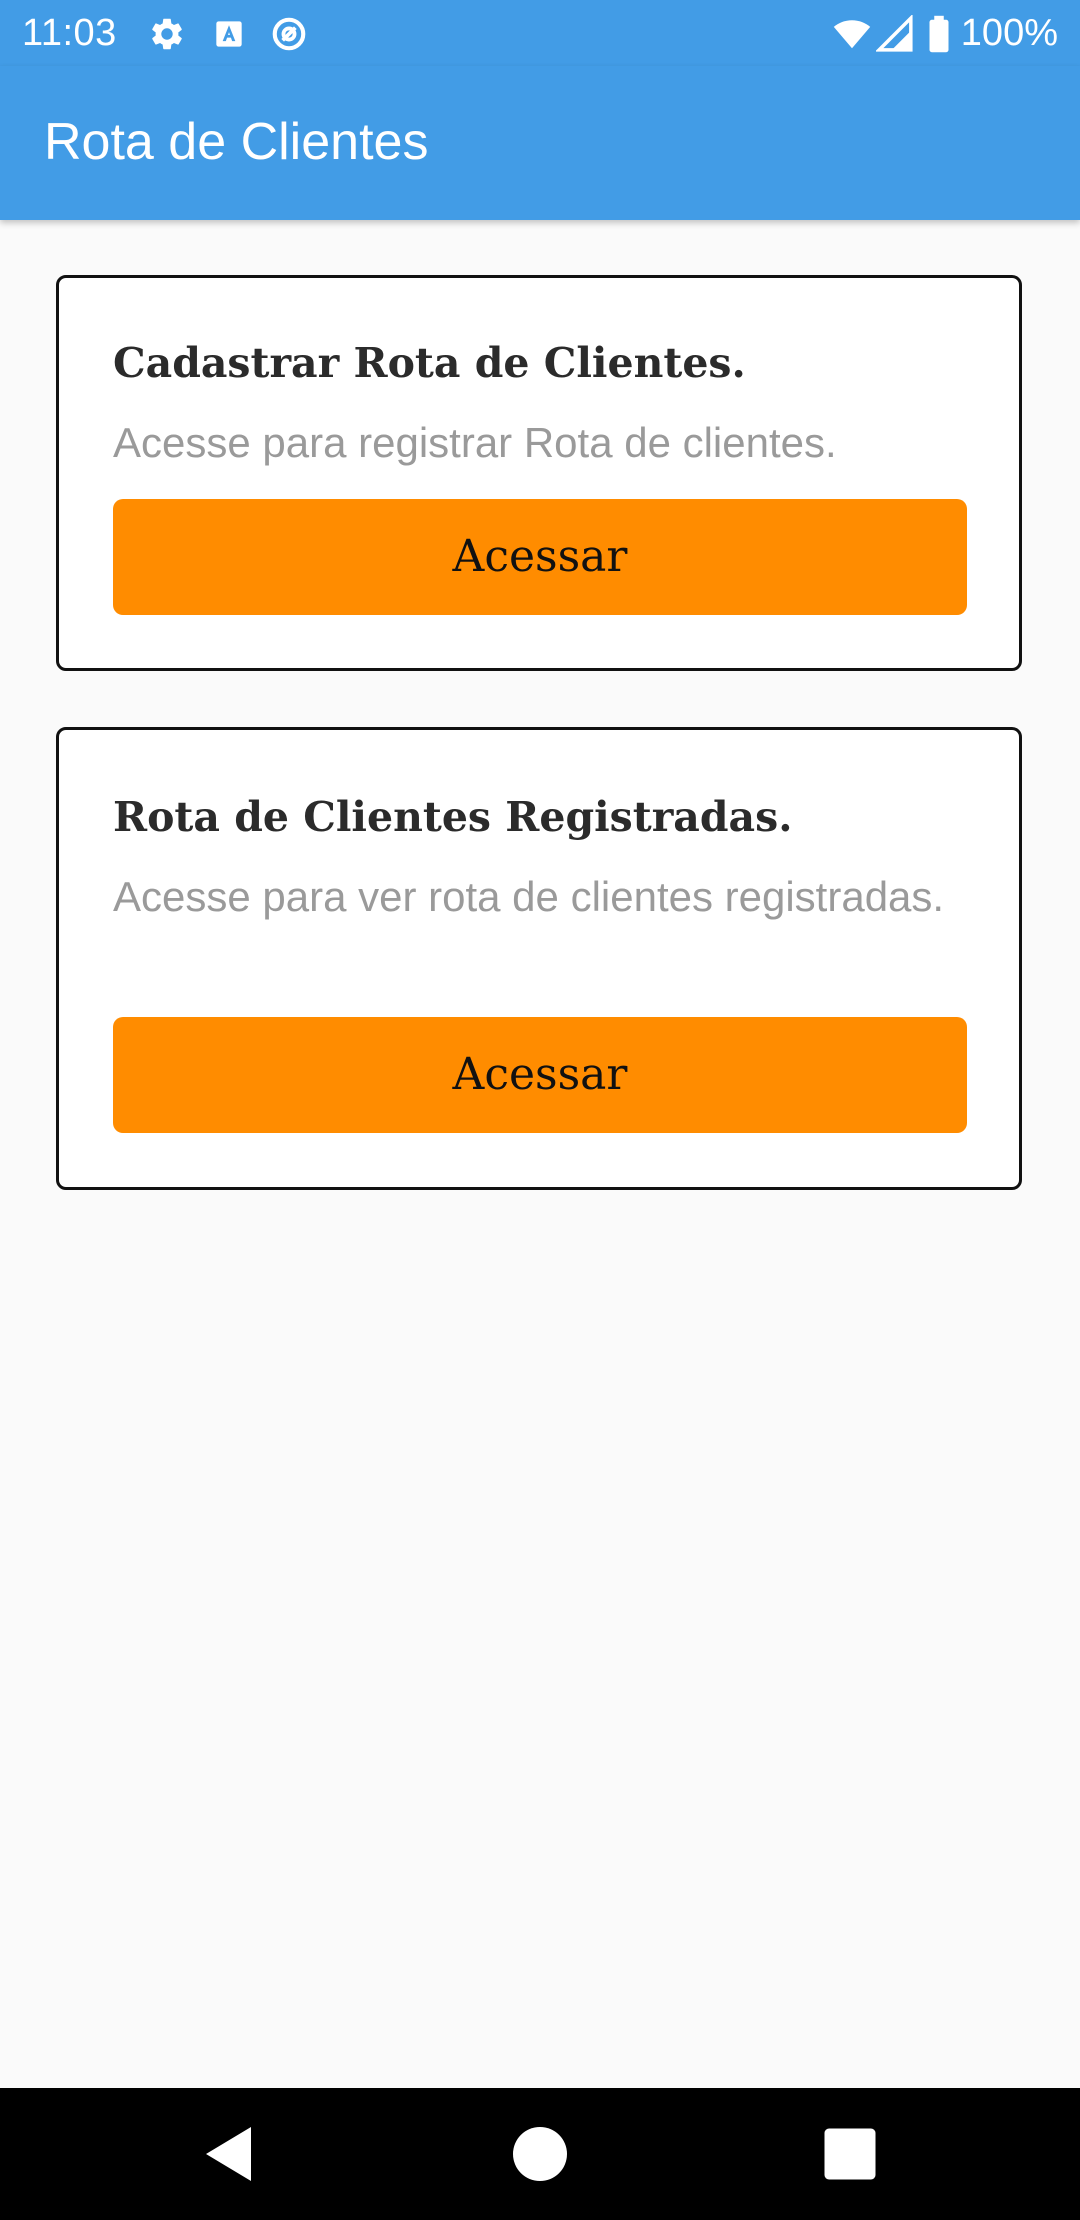 The width and height of the screenshot is (1080, 2220). Describe the element at coordinates (475, 442) in the screenshot. I see `card-description: Acesse para registrar Rota de clientes.` at that location.